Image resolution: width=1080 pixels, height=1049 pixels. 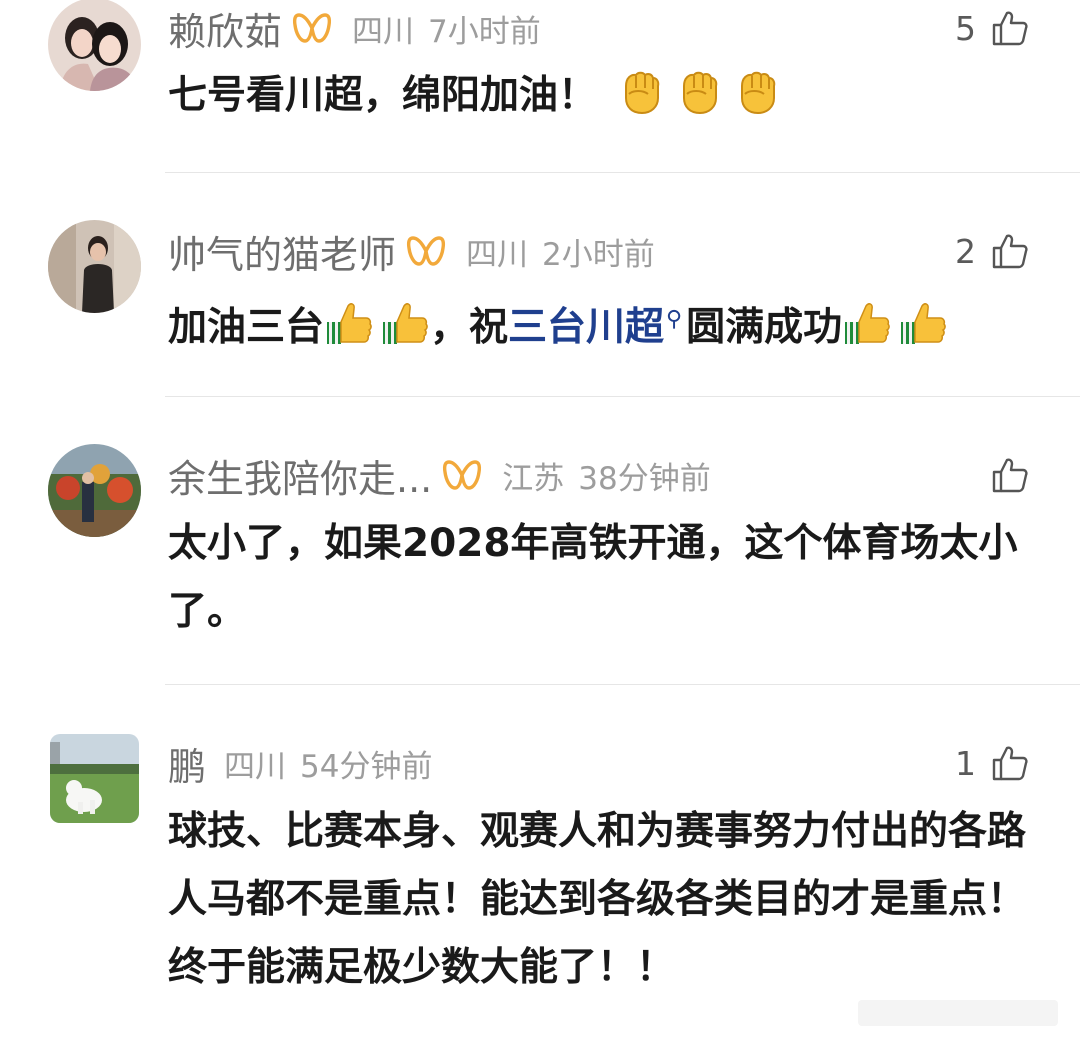 I want to click on search-icon: ⚲, so click(x=674, y=319).